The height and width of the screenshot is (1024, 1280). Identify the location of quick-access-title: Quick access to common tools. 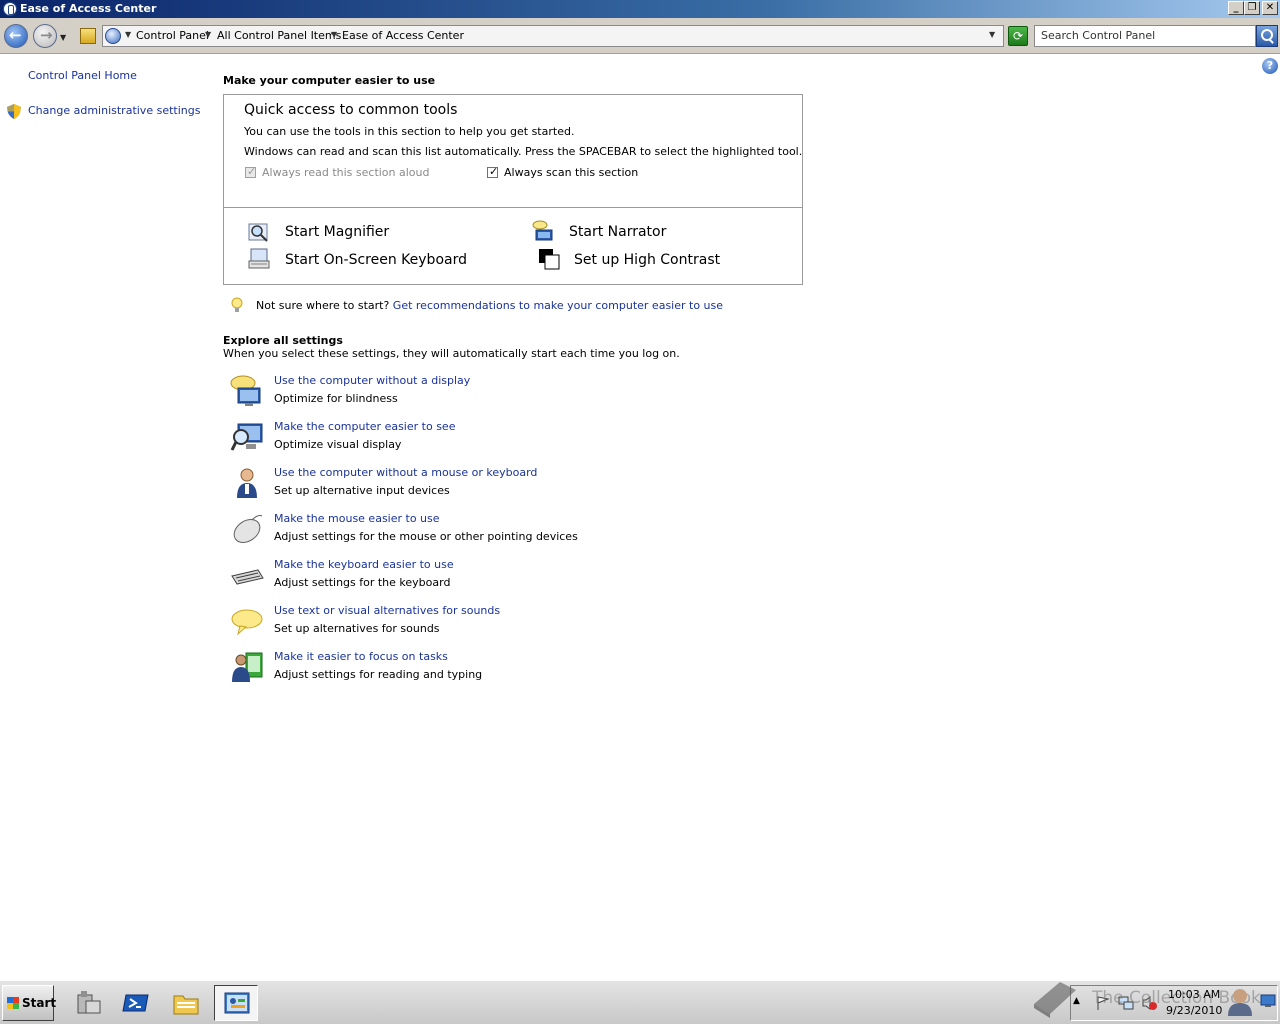
(351, 110).